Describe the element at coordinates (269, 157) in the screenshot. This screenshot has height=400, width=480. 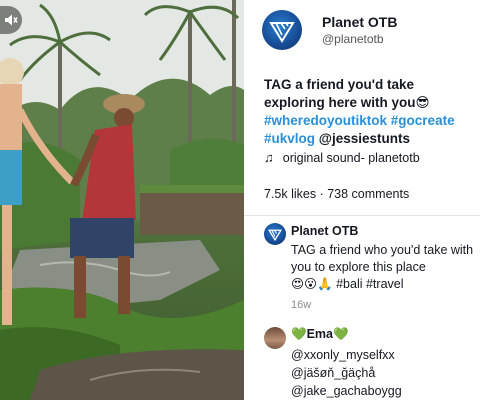
I see `music-note-icon: ♫` at that location.